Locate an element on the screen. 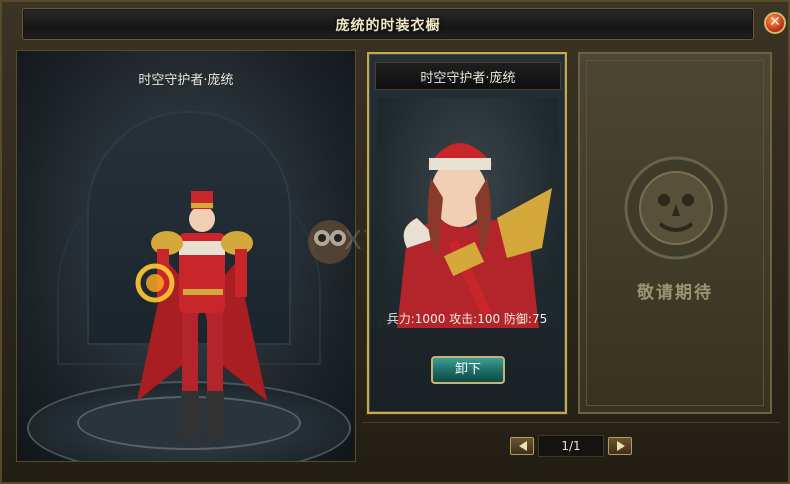 The width and height of the screenshot is (790, 484). preview-character-name: 时空守护者·庞统 is located at coordinates (186, 80).